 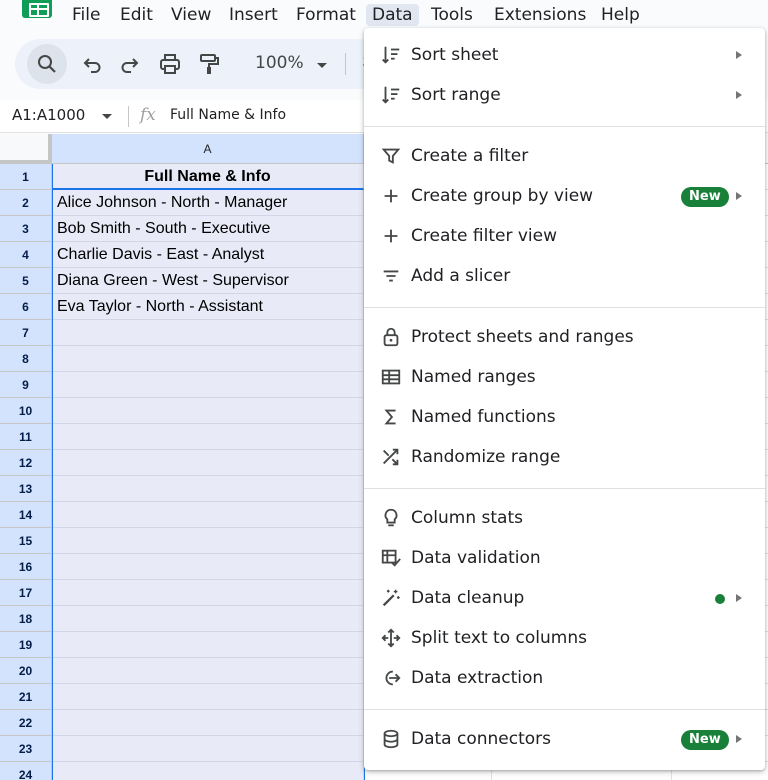 What do you see at coordinates (48, 115) in the screenshot?
I see `name-box: A1:A1000` at bounding box center [48, 115].